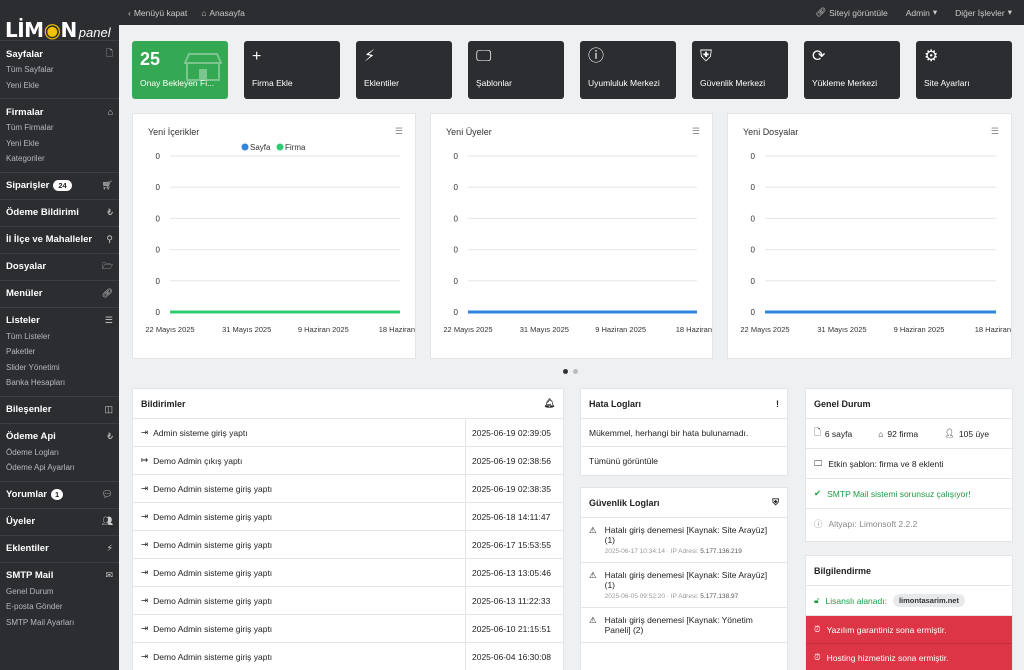 Image resolution: width=1024 pixels, height=670 pixels. What do you see at coordinates (59, 159) in the screenshot?
I see `sidebar-subitem: Kategoriler` at bounding box center [59, 159].